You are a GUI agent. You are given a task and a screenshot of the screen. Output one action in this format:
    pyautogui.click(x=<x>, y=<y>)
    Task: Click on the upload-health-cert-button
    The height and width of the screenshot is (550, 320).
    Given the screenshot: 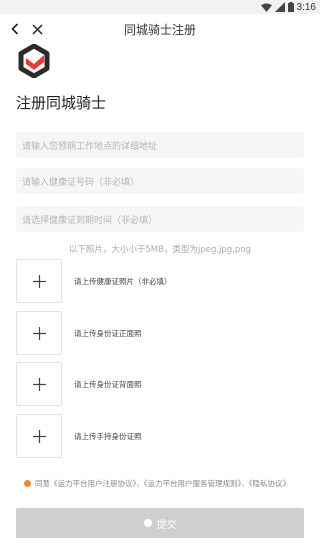 What is the action you would take?
    pyautogui.click(x=39, y=281)
    